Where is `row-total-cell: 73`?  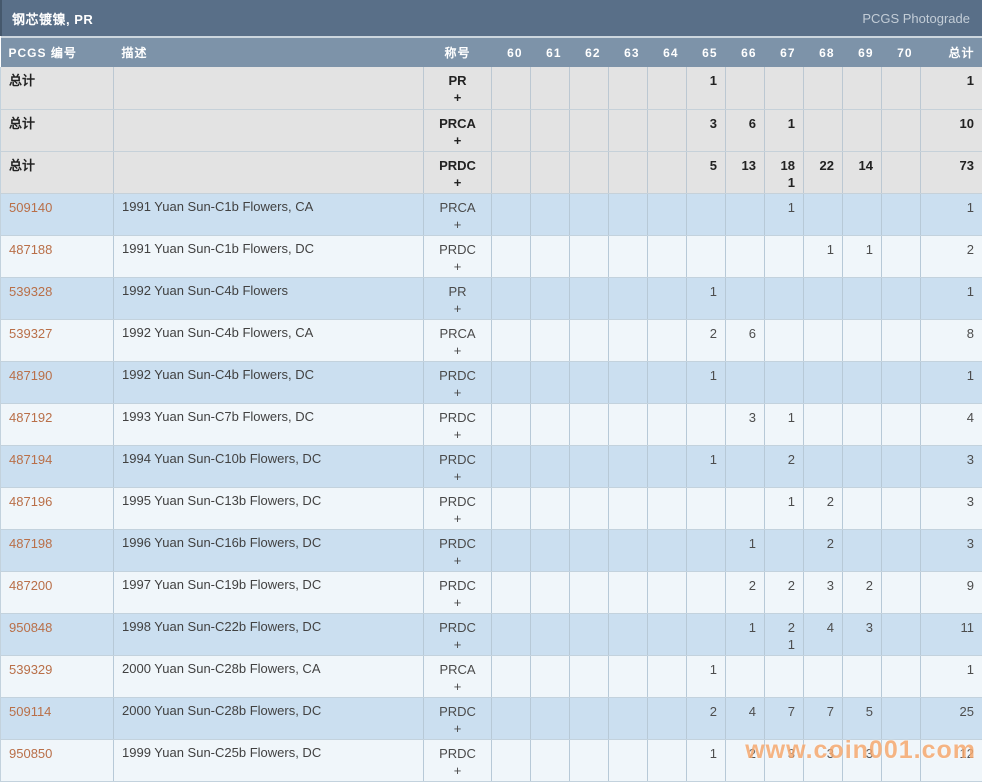 row-total-cell: 73 is located at coordinates (951, 172).